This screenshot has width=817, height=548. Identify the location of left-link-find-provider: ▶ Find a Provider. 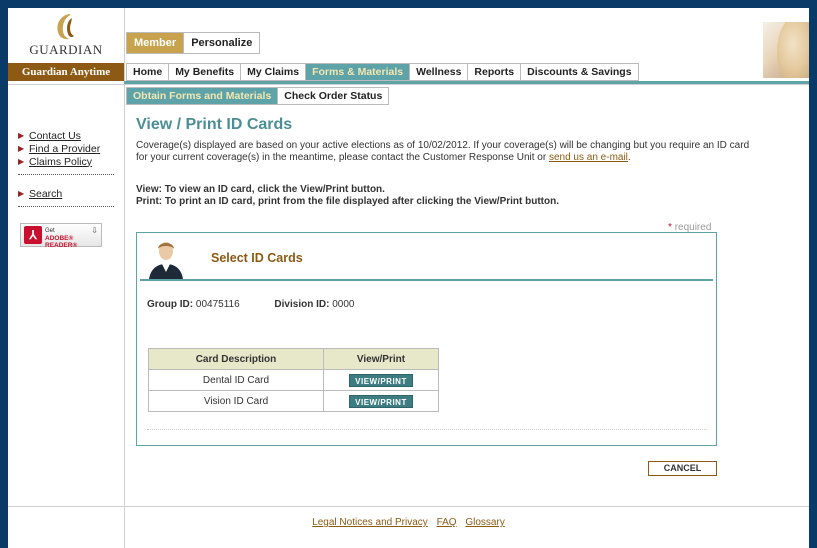
(66, 148).